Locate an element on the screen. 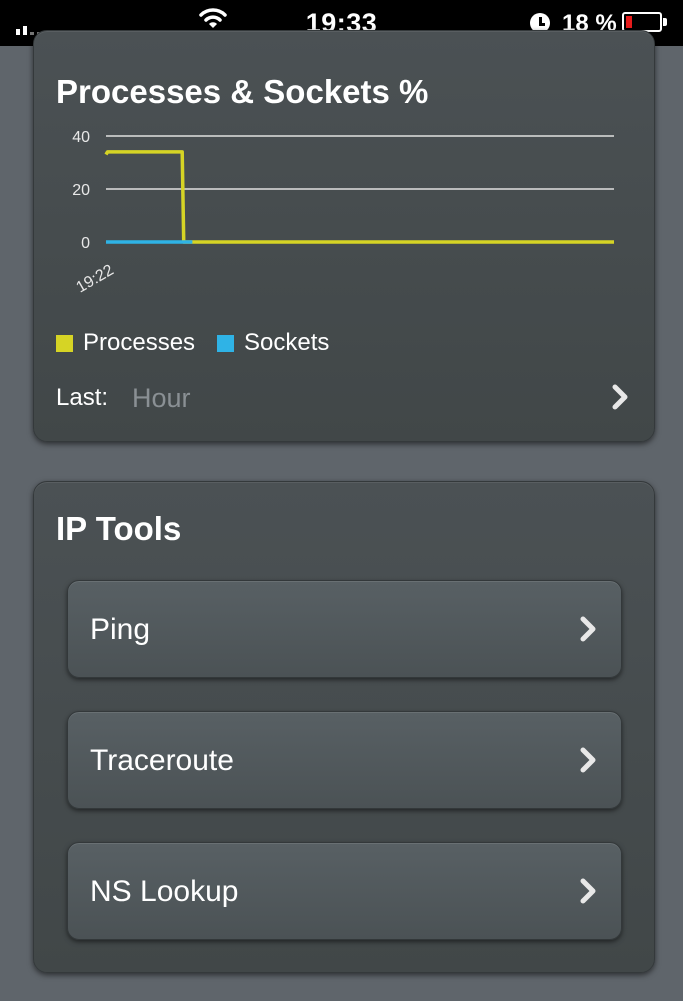  legend-item-sockets: Sockets is located at coordinates (273, 343).